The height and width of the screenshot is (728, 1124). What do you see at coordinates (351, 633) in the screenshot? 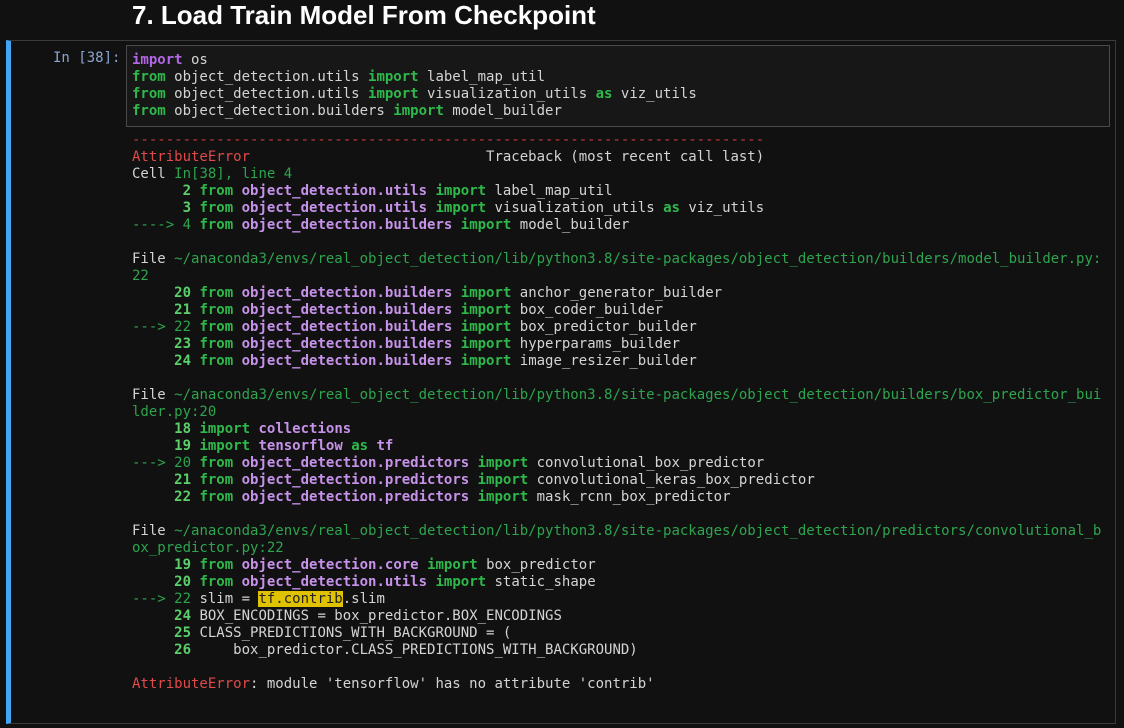
I see `code-token: CLASS_PREDICTIONS_WITH_BACKGROUND = (` at bounding box center [351, 633].